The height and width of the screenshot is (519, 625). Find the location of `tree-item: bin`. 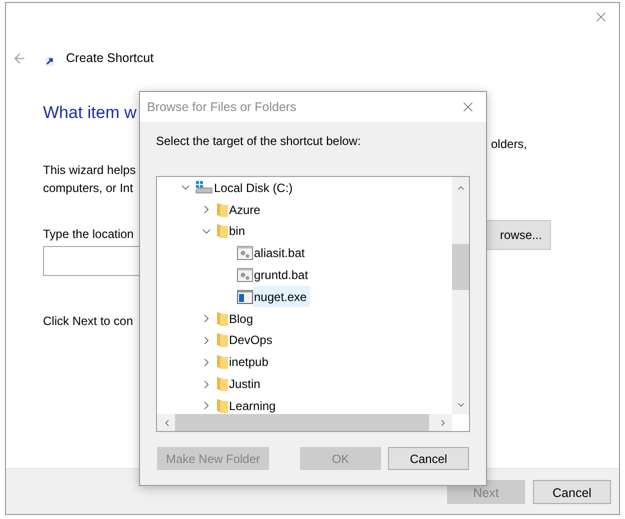

tree-item: bin is located at coordinates (238, 231).